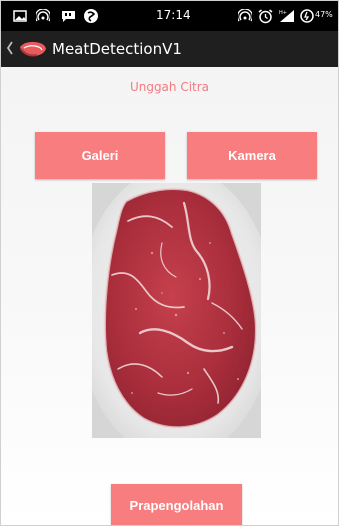  Describe the element at coordinates (117, 49) in the screenshot. I see `app-title: MeatDetectionV1` at that location.